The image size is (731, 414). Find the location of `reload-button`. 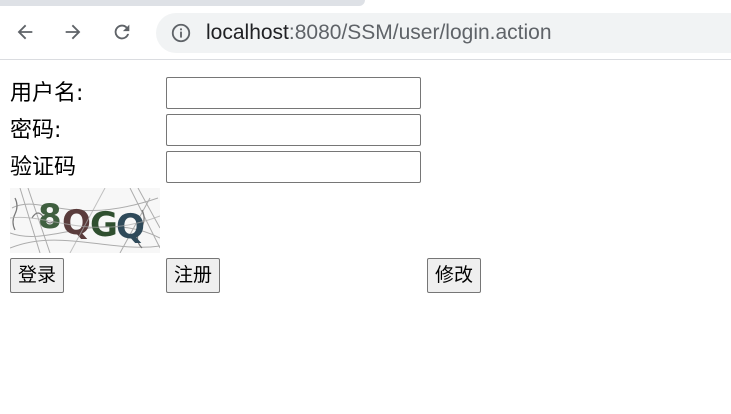

reload-button is located at coordinates (122, 32).